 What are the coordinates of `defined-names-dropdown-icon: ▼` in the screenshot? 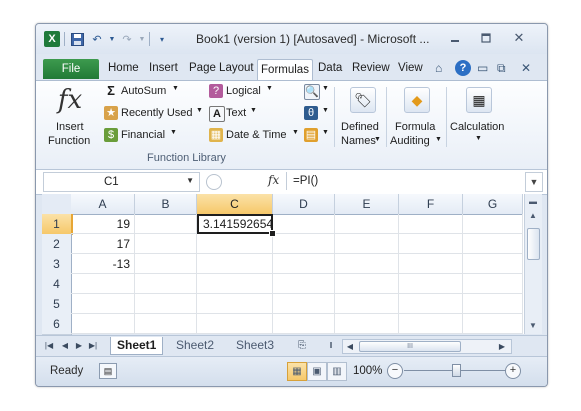 It's located at (377, 139).